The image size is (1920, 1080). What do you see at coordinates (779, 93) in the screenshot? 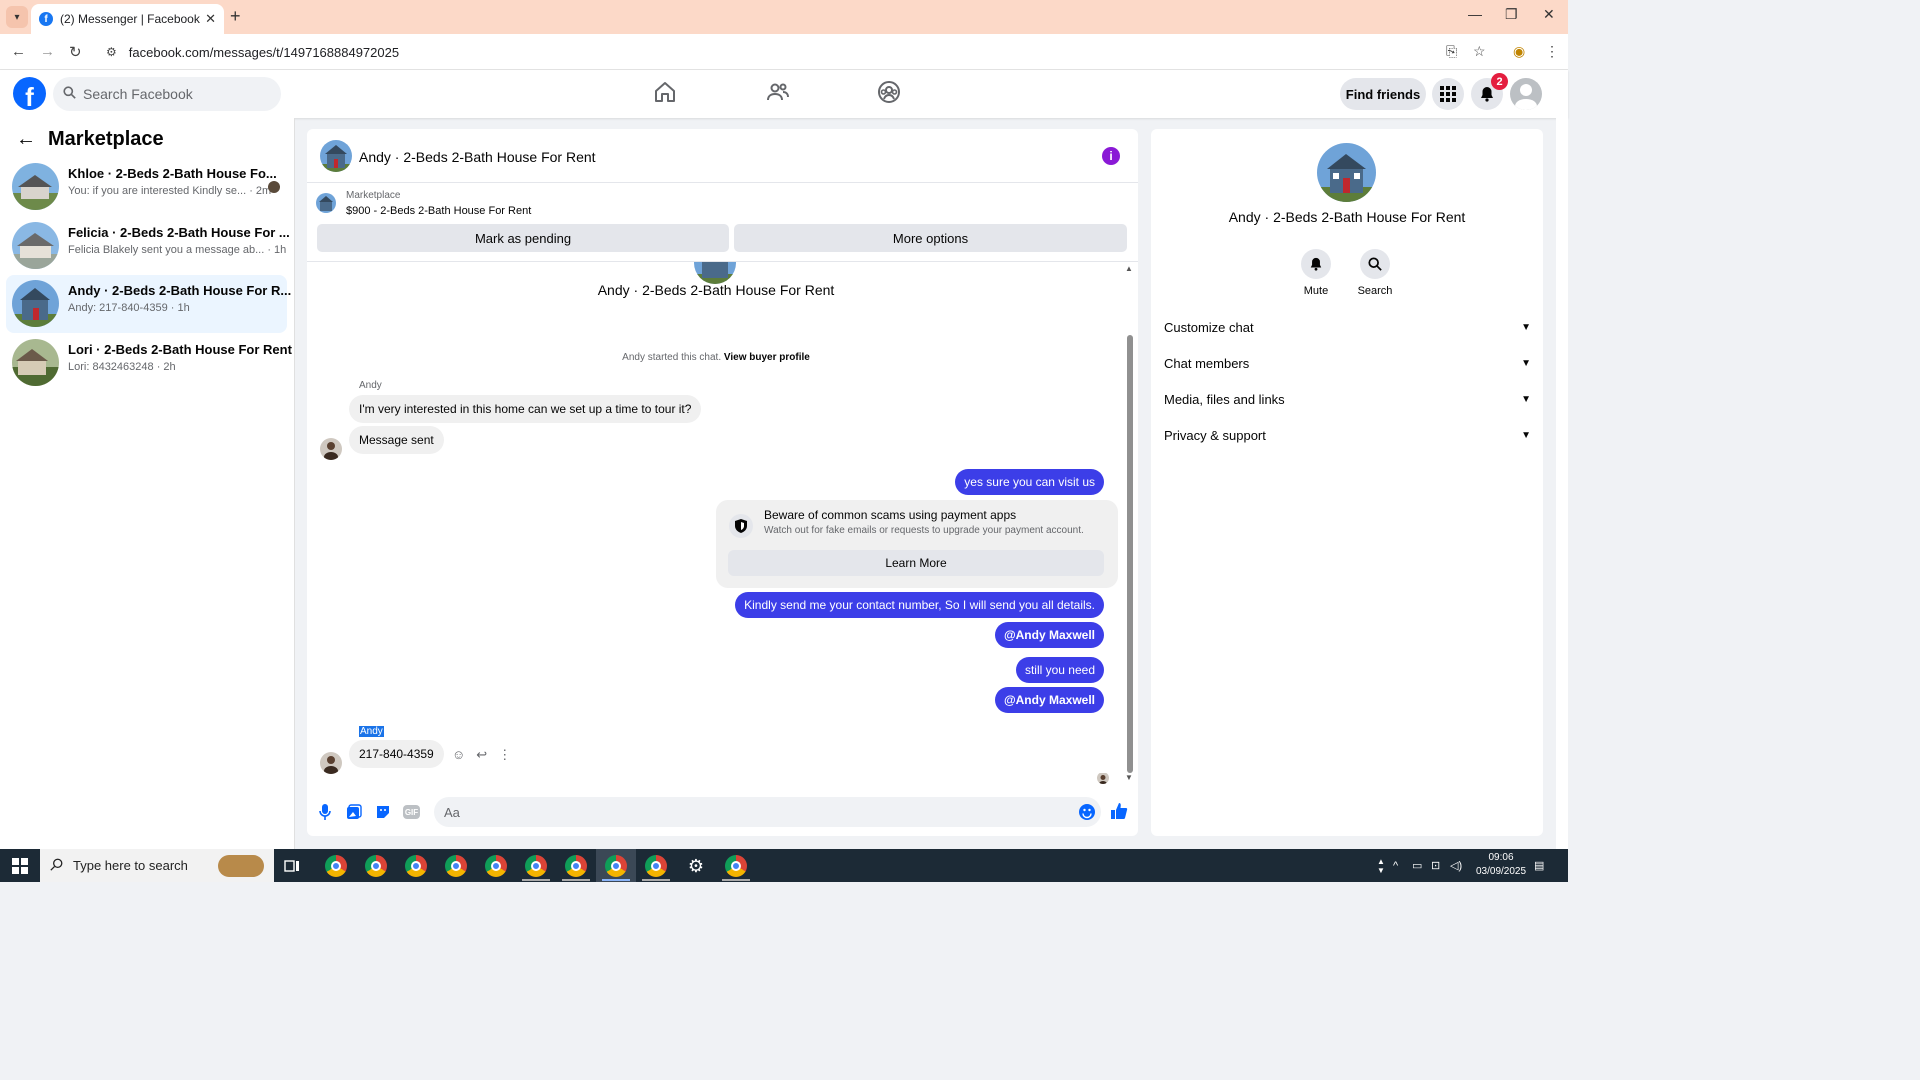
I see `friends-icon` at bounding box center [779, 93].